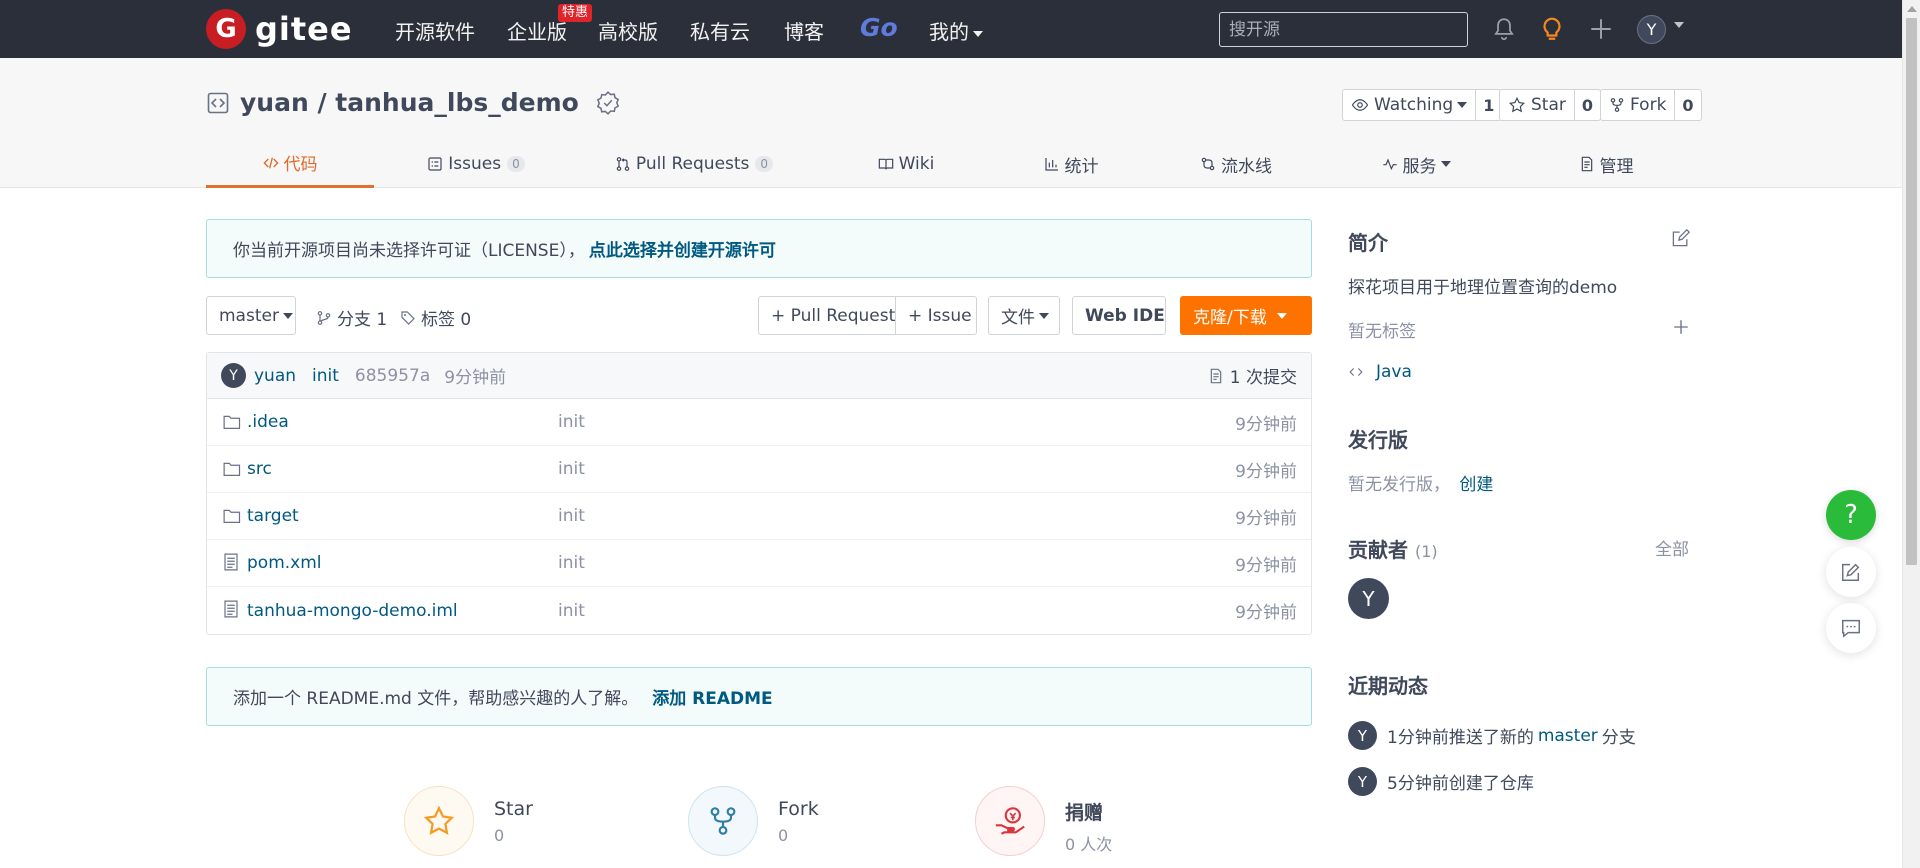  I want to click on tab-code: 代码, so click(290, 164).